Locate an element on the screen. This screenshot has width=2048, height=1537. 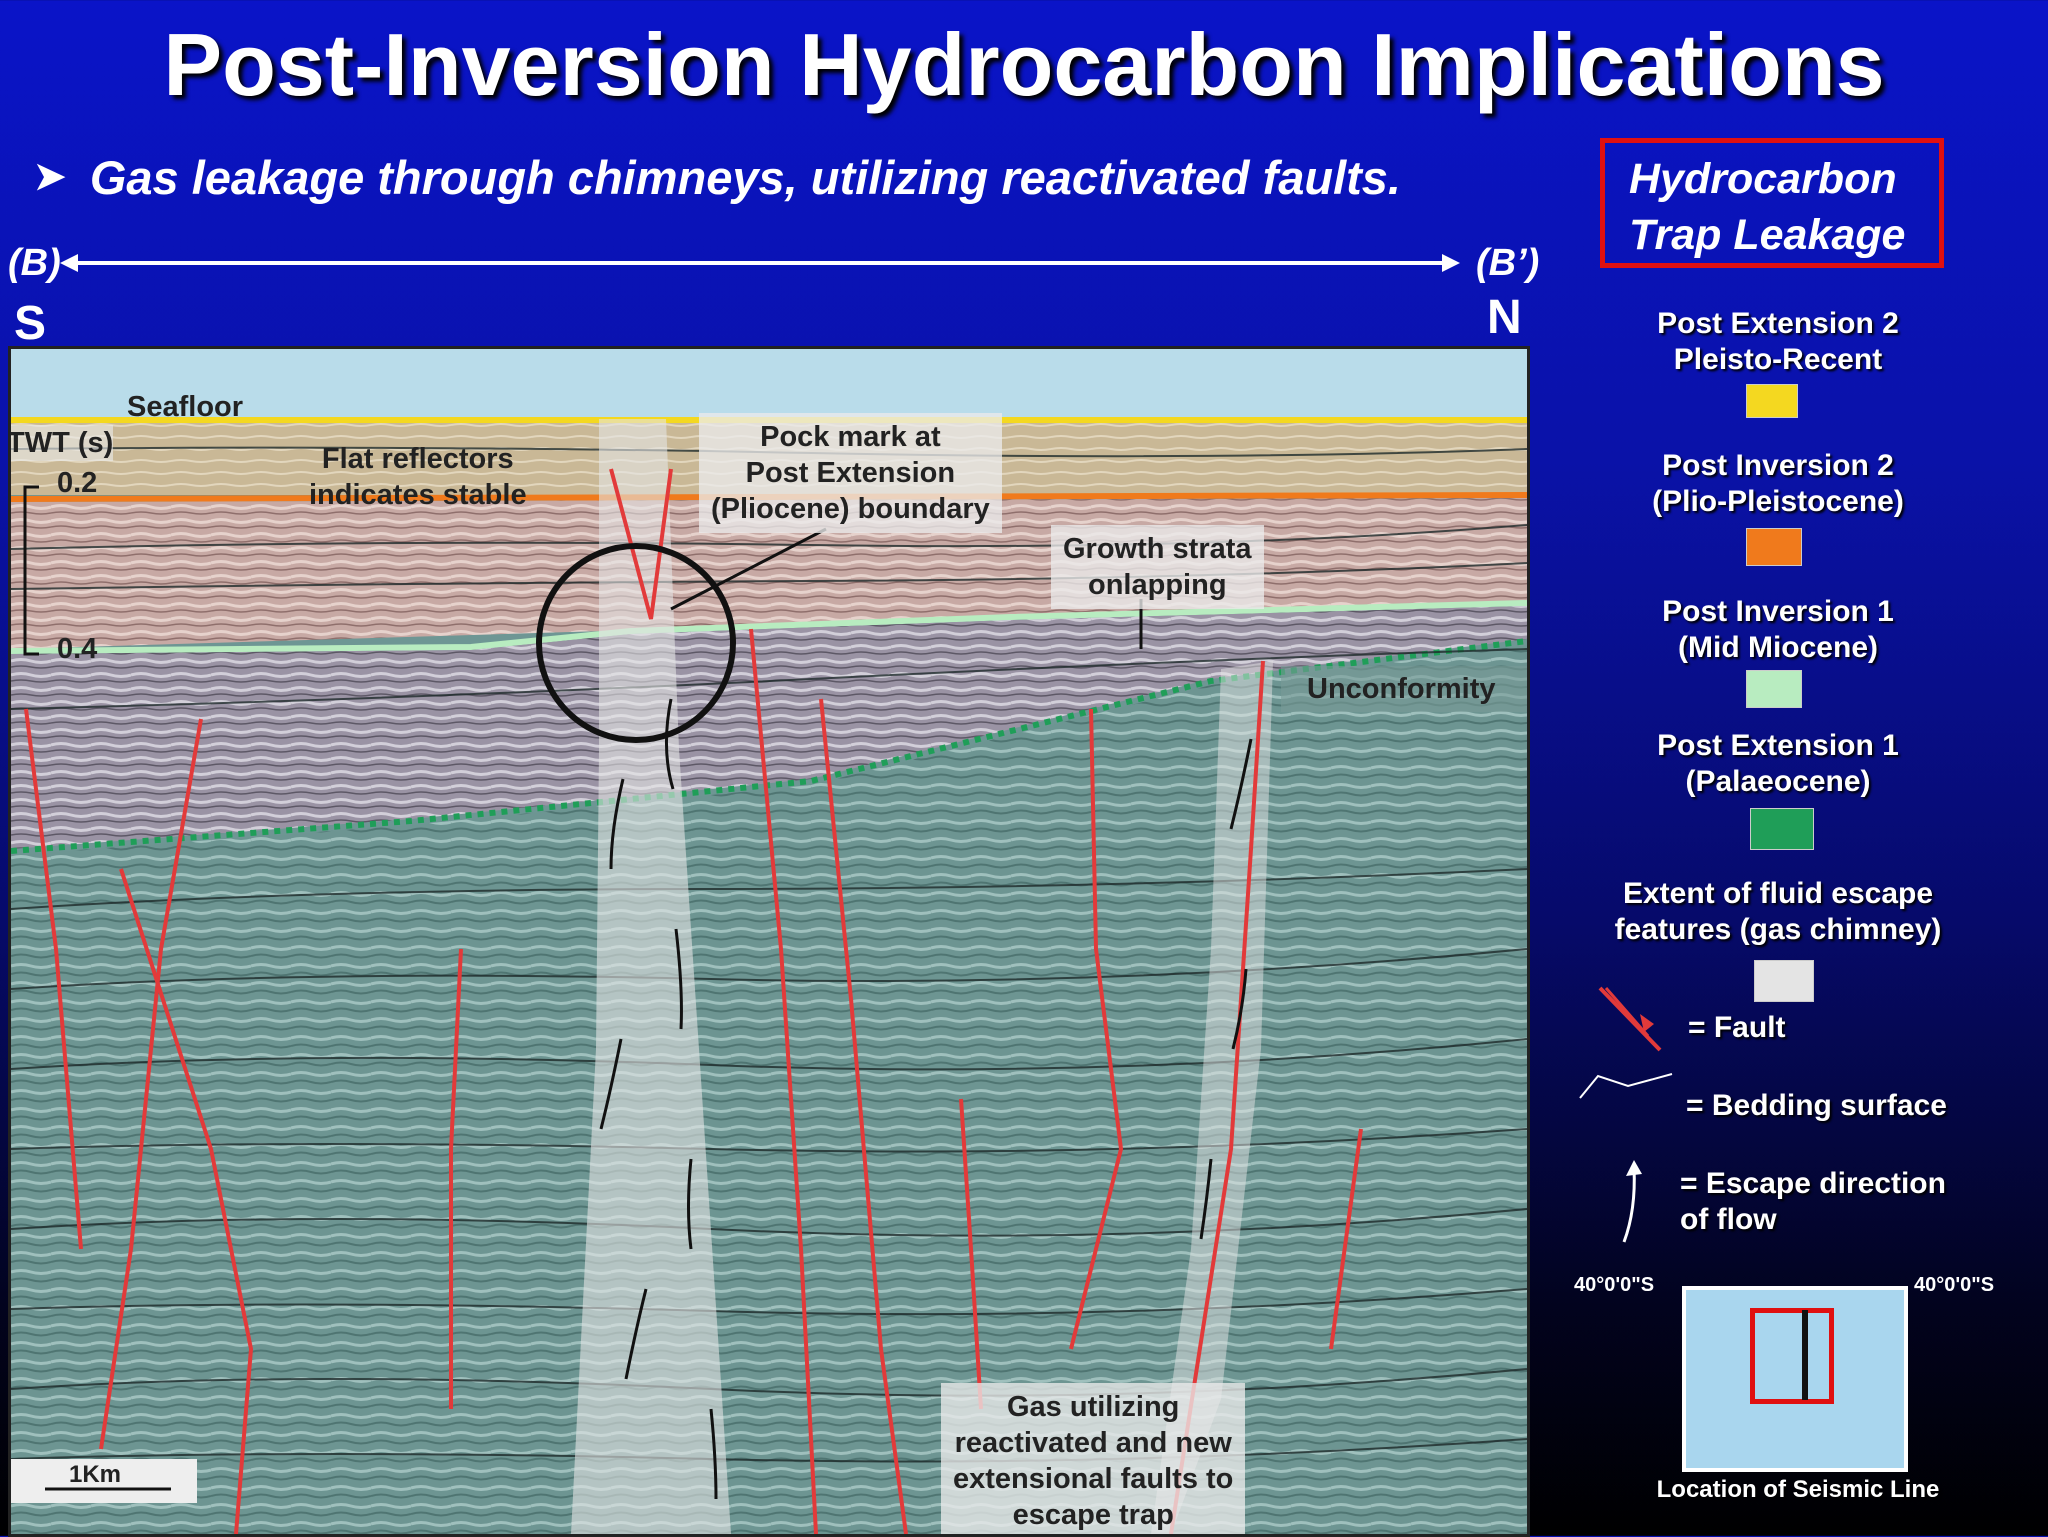
legend-unit-mid-miocene: Post Inversion 1 (Mid Miocene) is located at coordinates (1778, 629).